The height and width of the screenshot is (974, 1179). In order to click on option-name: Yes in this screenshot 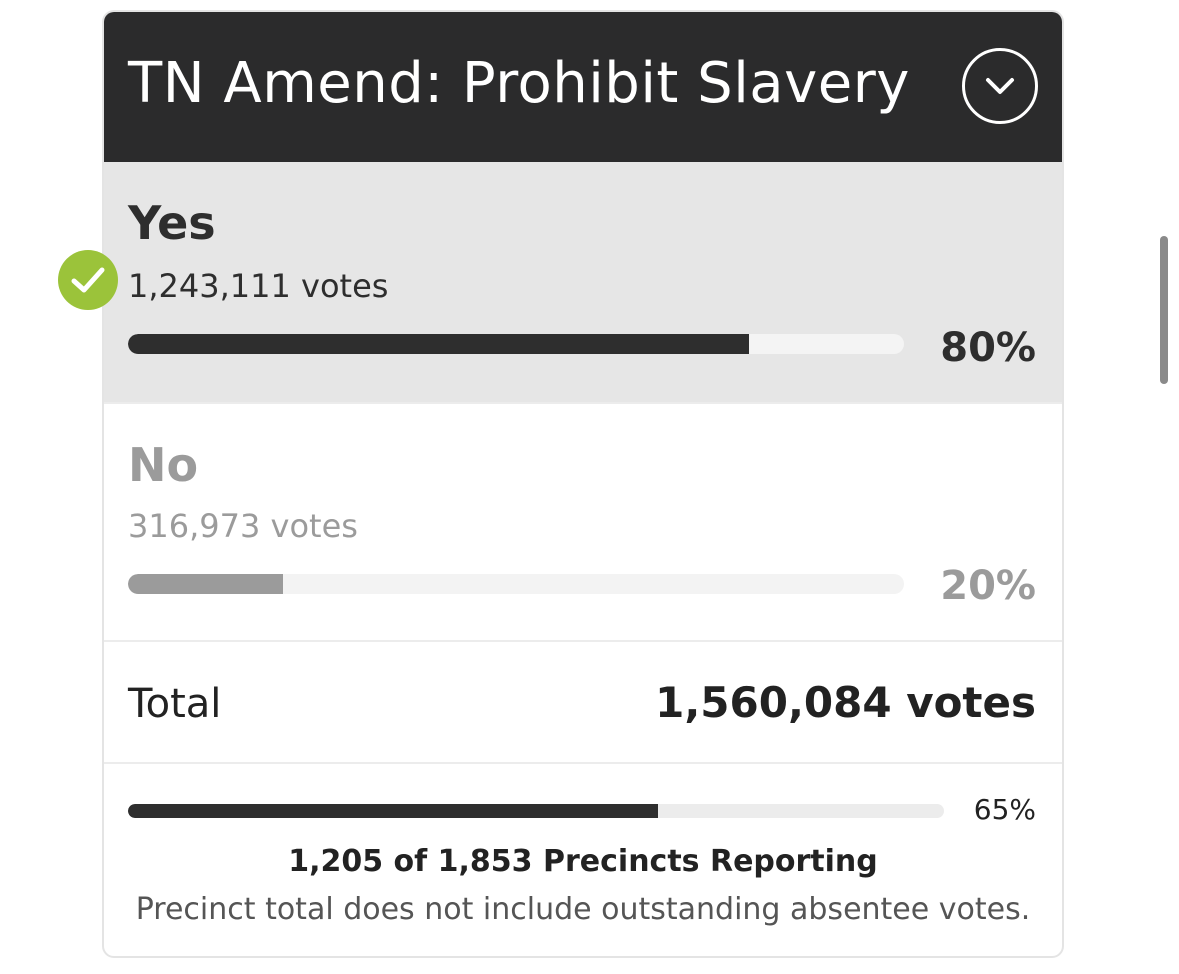, I will do `click(172, 223)`.